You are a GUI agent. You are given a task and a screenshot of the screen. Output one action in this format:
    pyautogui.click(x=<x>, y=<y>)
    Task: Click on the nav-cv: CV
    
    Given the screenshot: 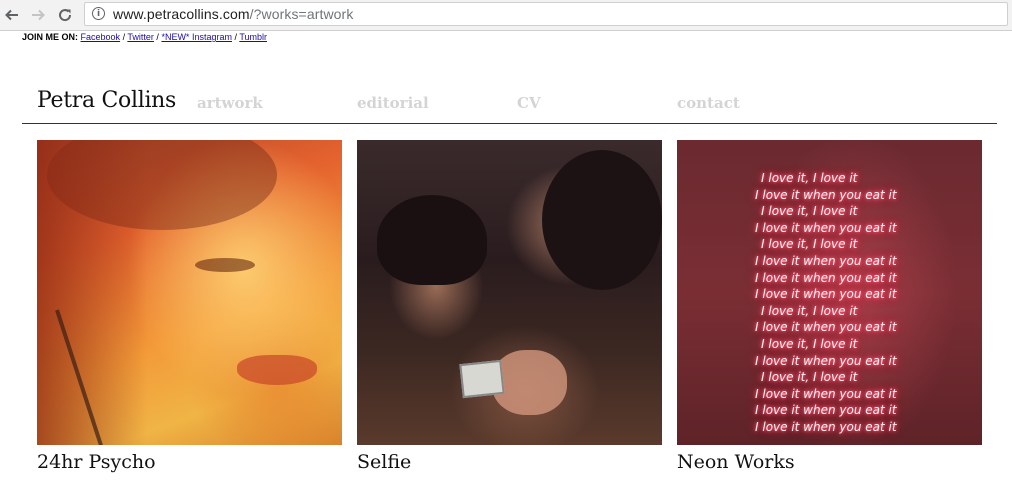 What is the action you would take?
    pyautogui.click(x=529, y=103)
    